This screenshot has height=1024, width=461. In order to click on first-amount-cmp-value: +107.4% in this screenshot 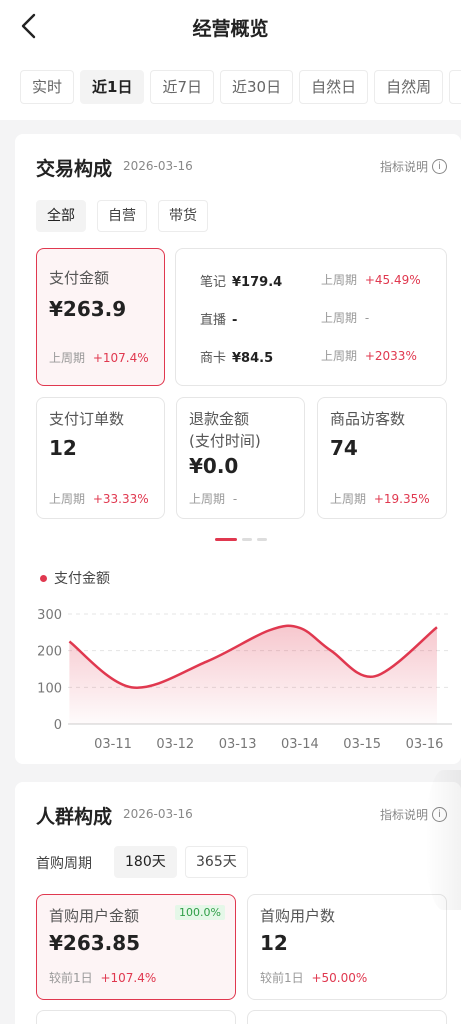, I will do `click(128, 978)`.